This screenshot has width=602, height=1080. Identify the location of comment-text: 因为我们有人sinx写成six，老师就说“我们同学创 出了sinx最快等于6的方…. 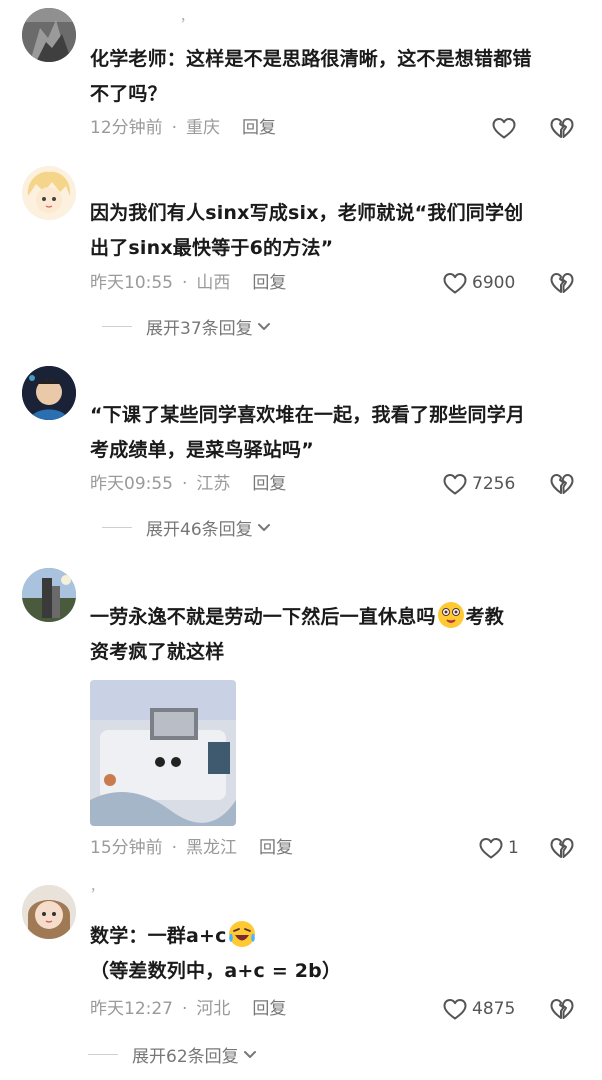
(335, 231).